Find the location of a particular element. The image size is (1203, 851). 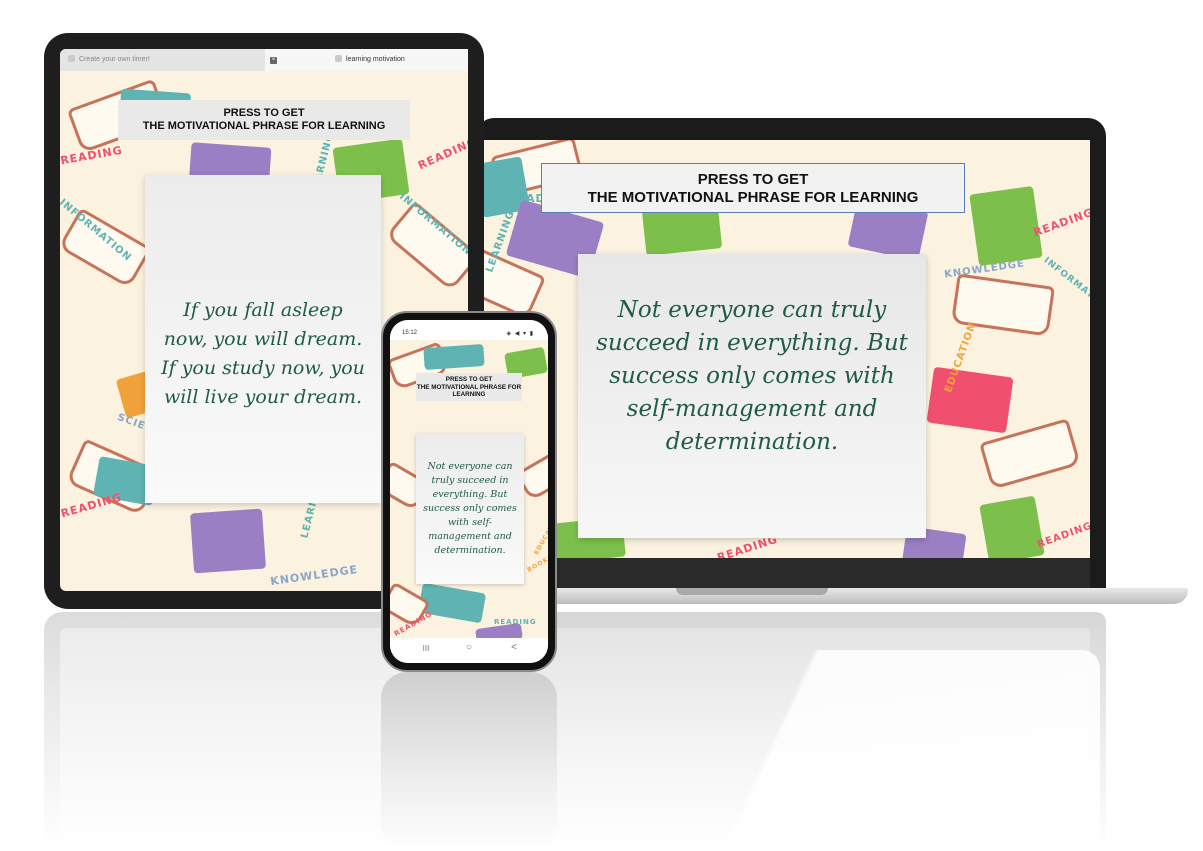

close-tab-icon: × is located at coordinates (273, 60).